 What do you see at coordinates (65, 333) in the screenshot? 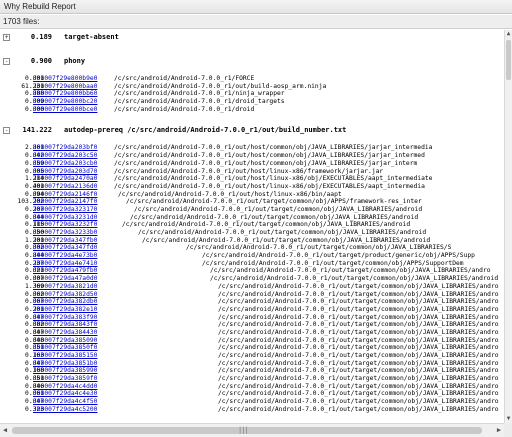
I see `node-link: J00007f29da384430` at bounding box center [65, 333].